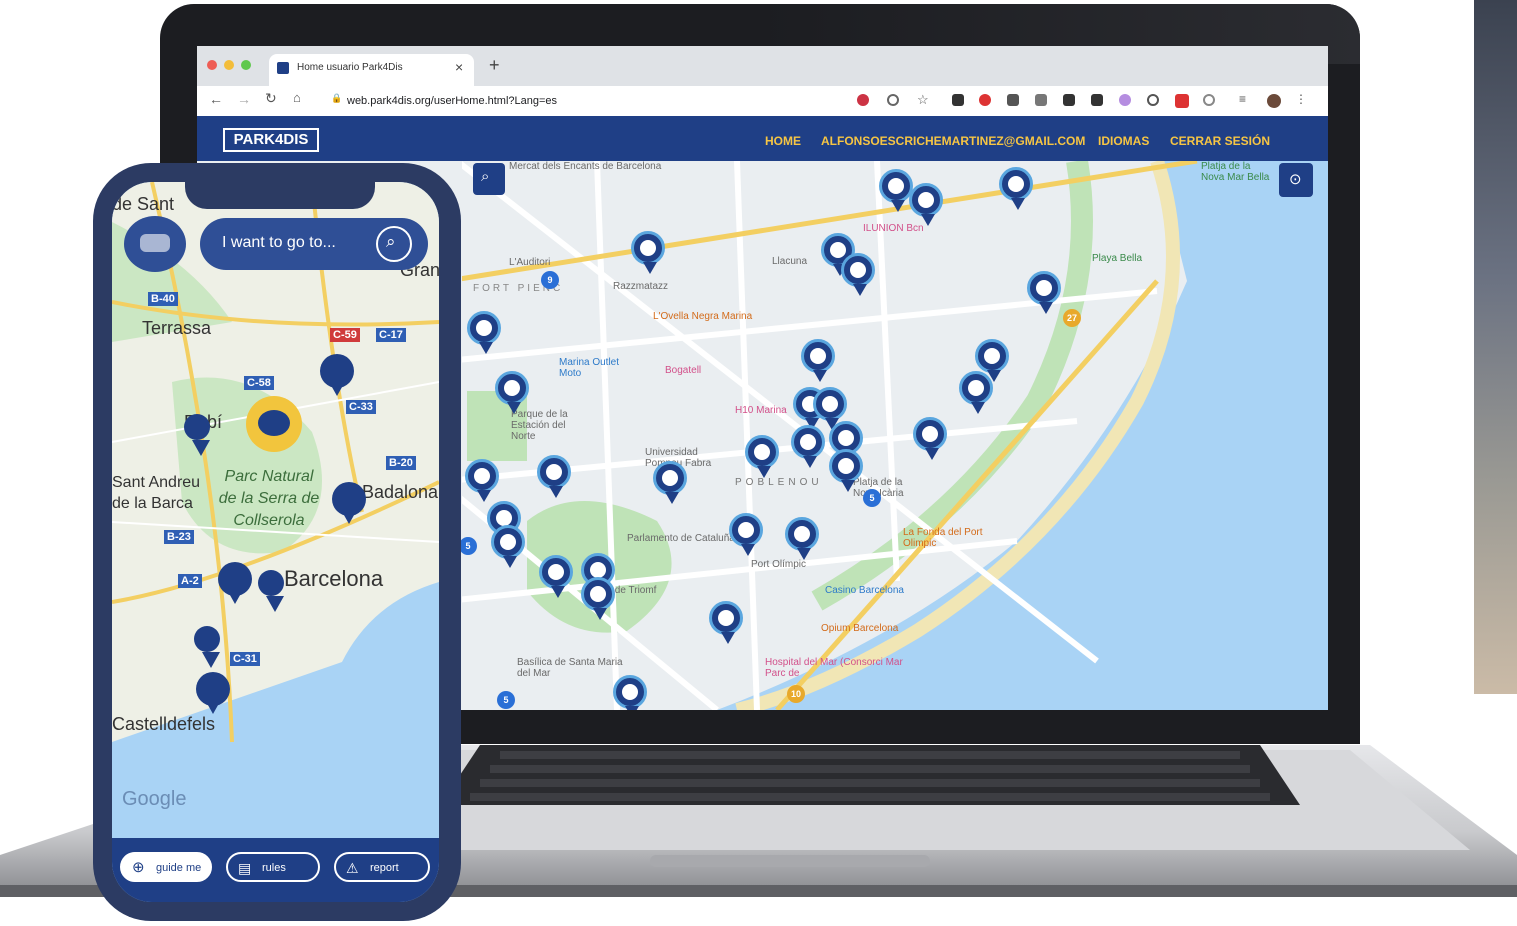 This screenshot has width=1517, height=926. Describe the element at coordinates (1296, 180) in the screenshot. I see `locate-button: ⊙` at that location.